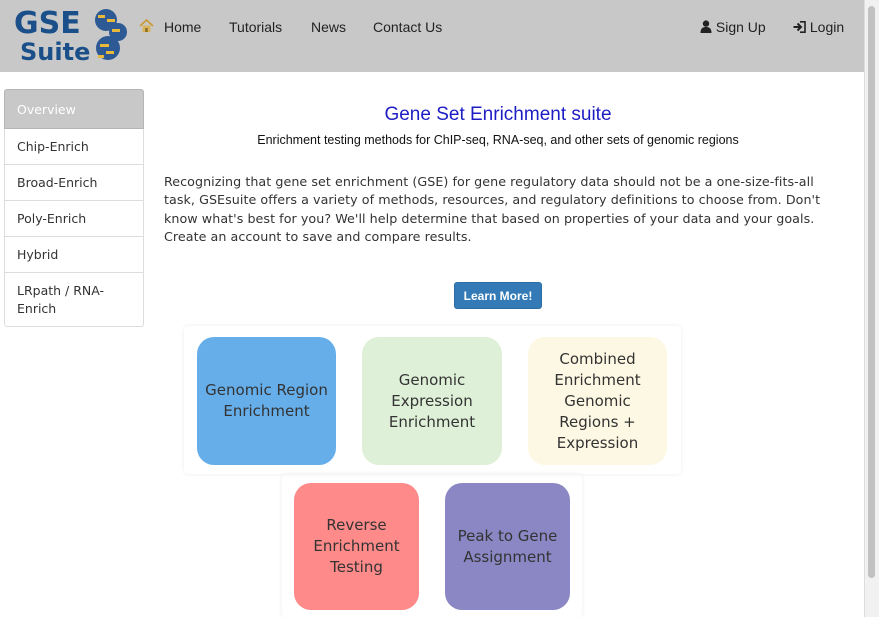  What do you see at coordinates (53, 146) in the screenshot?
I see `sidebar-item-label: Chip-Enrich` at bounding box center [53, 146].